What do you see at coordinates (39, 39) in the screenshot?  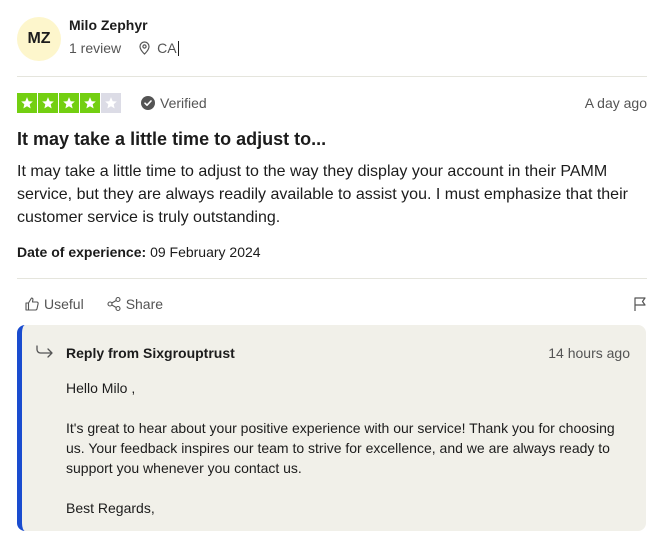 I see `avatar: MZ` at bounding box center [39, 39].